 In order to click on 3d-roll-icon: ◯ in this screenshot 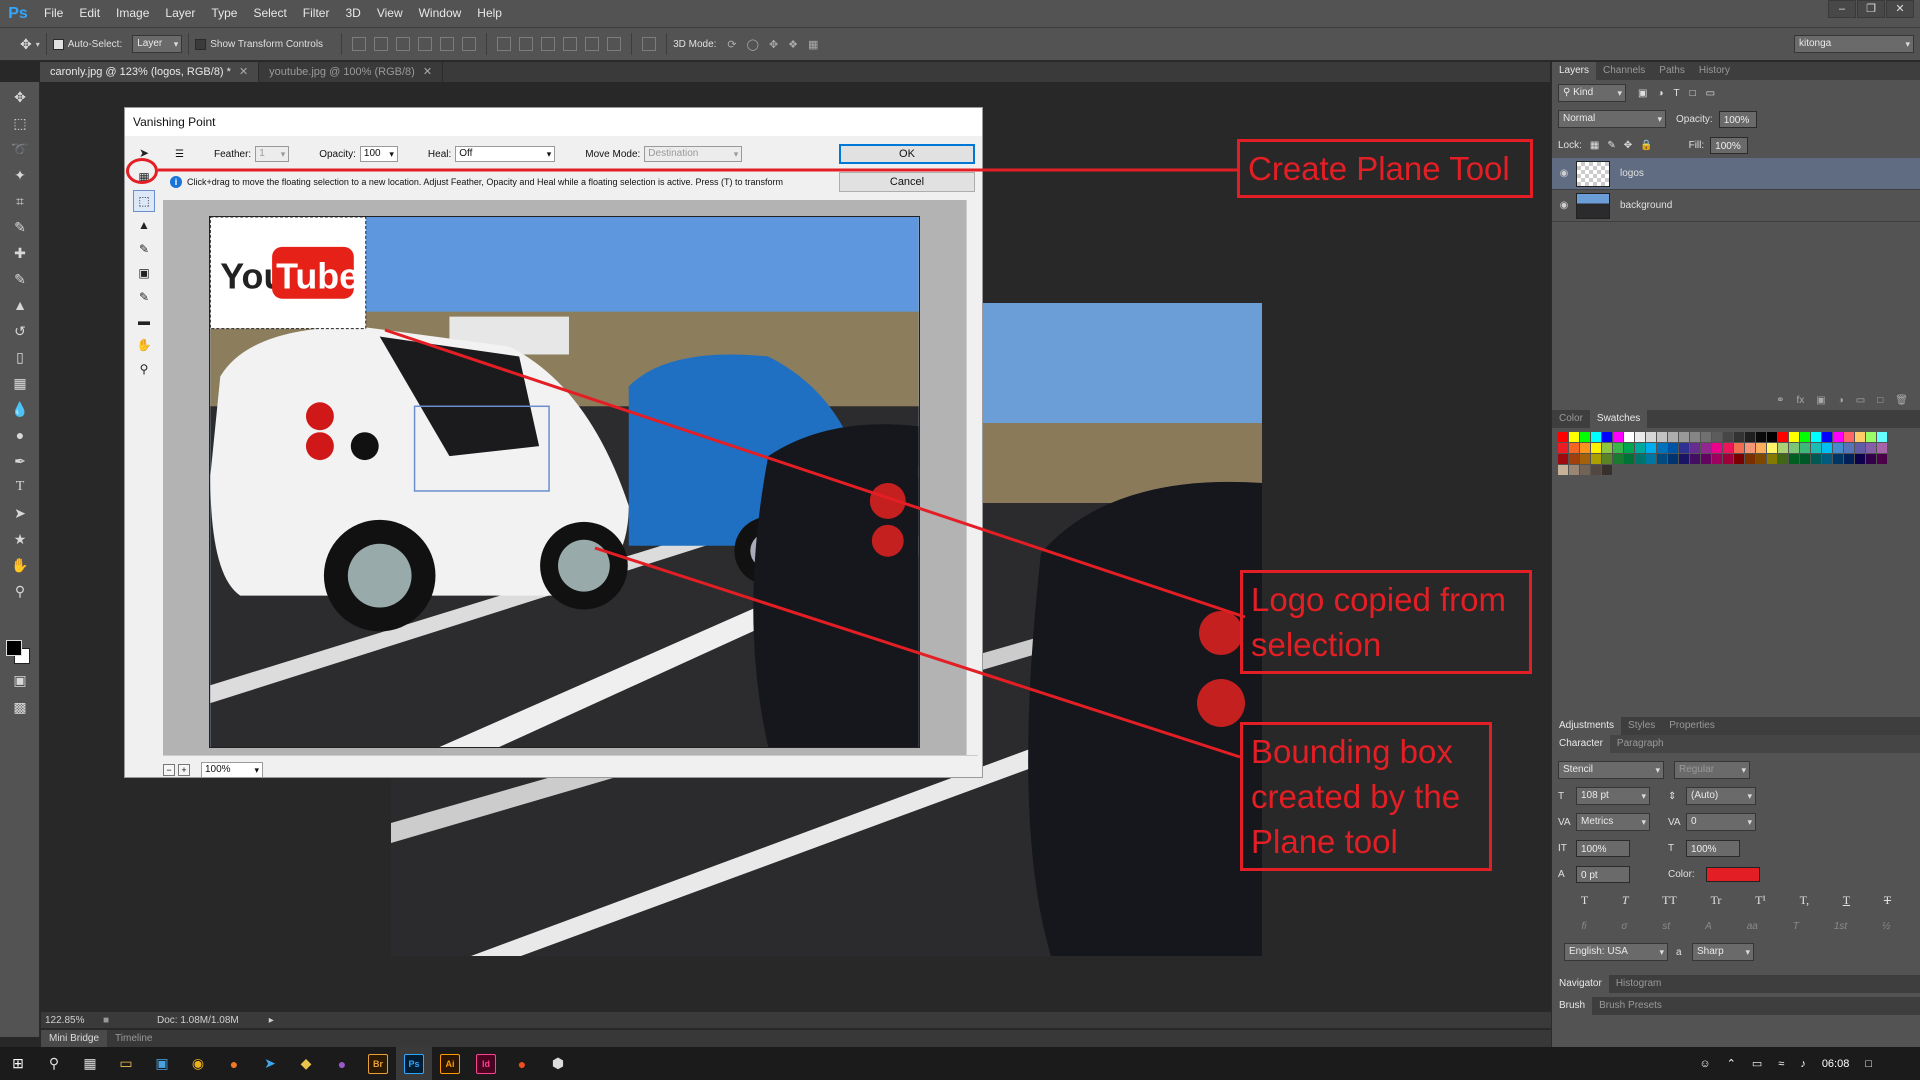, I will do `click(753, 44)`.